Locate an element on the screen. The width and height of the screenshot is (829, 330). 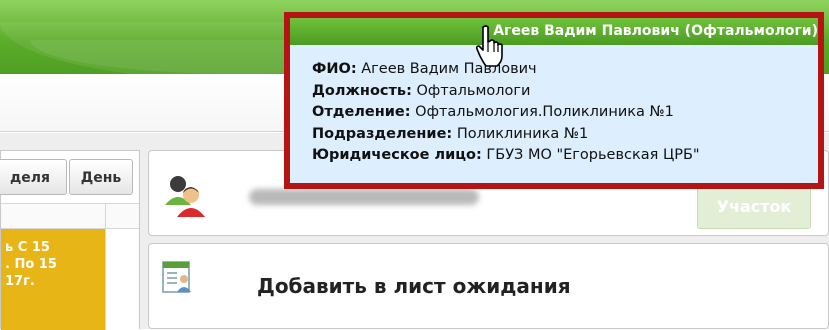
info-label: Отделение: is located at coordinates (361, 112).